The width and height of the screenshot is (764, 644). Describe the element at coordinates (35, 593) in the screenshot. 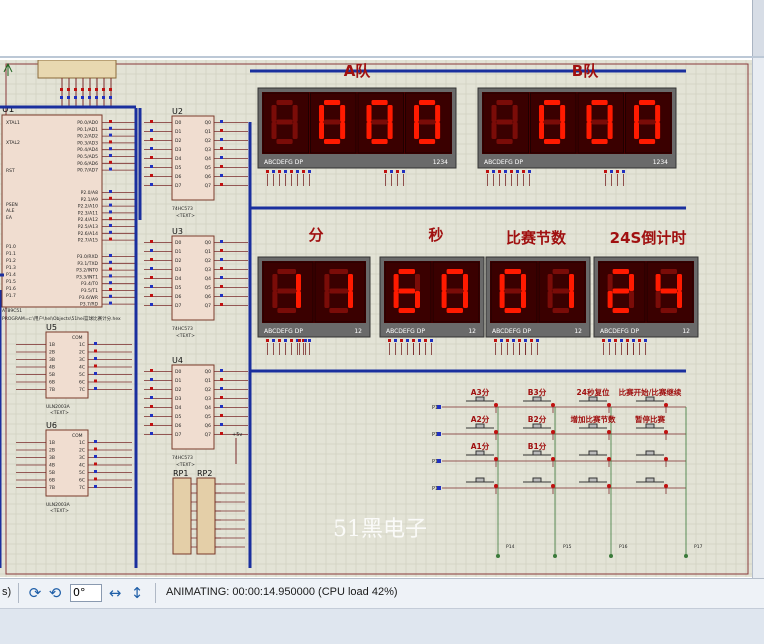

I see `rotate-clockwise-icon: ⟳` at that location.